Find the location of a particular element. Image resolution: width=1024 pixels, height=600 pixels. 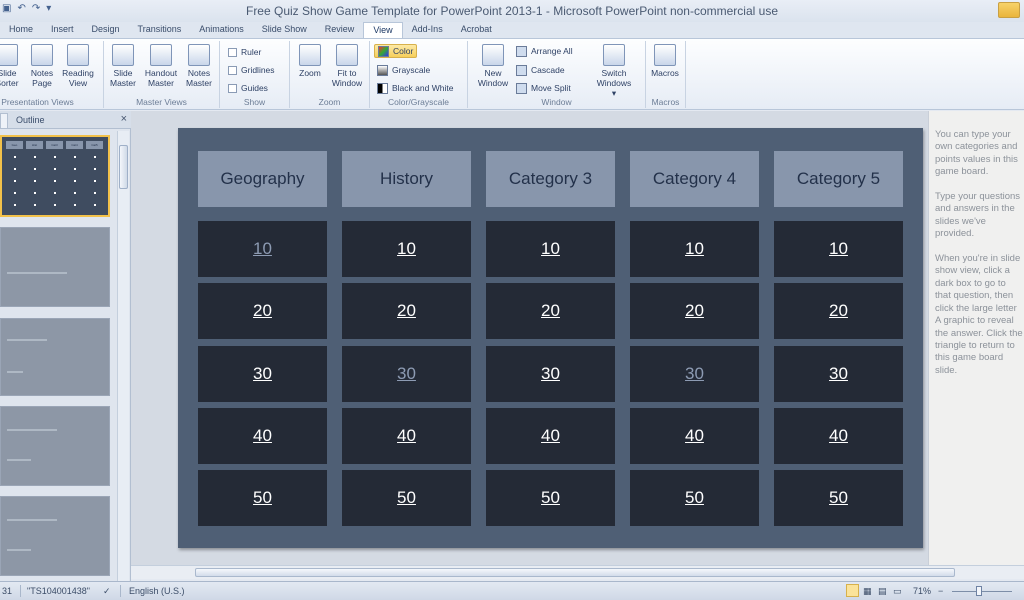

undo-icon: ↶ is located at coordinates (21, 8).